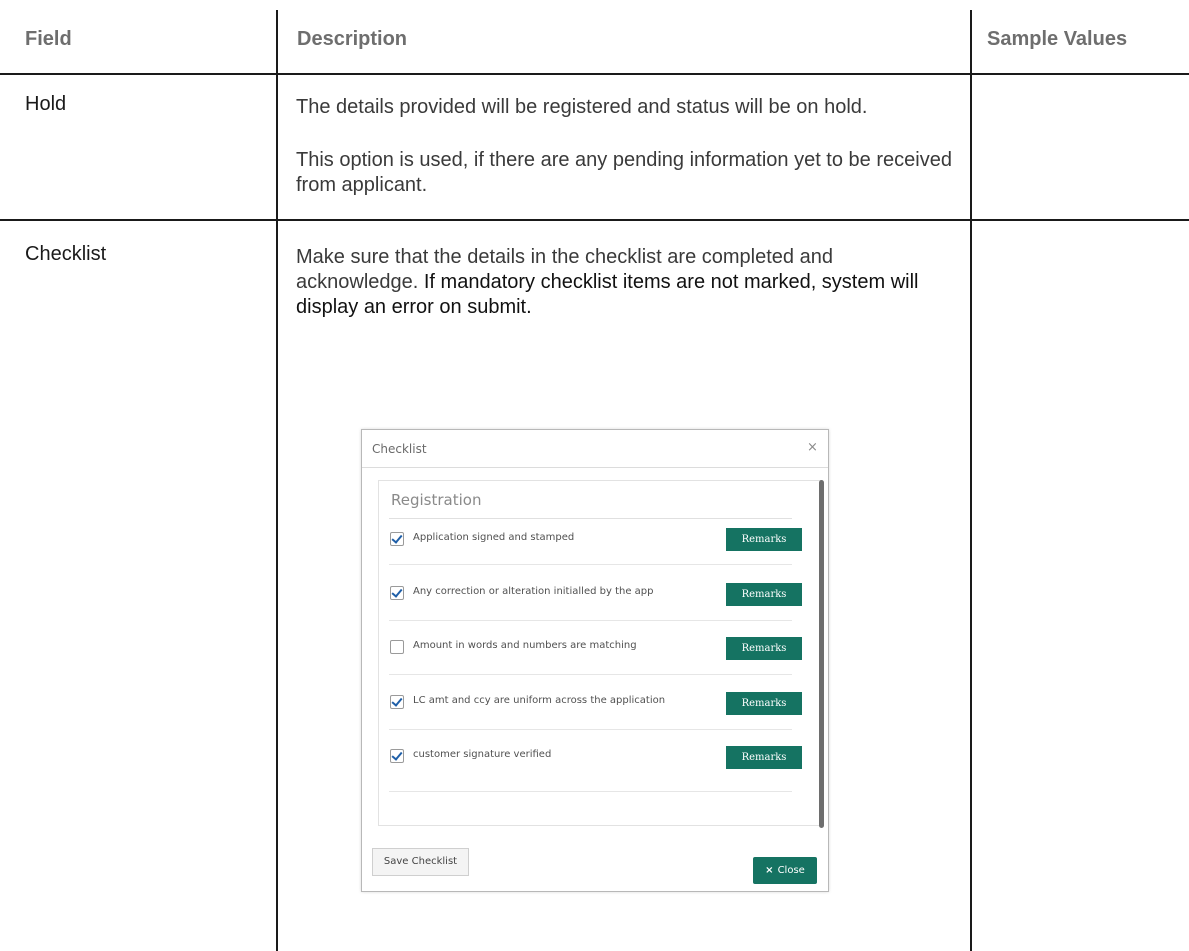 Image resolution: width=1189 pixels, height=951 pixels. What do you see at coordinates (420, 862) in the screenshot?
I see `save-checklist-button: Save Checklist` at bounding box center [420, 862].